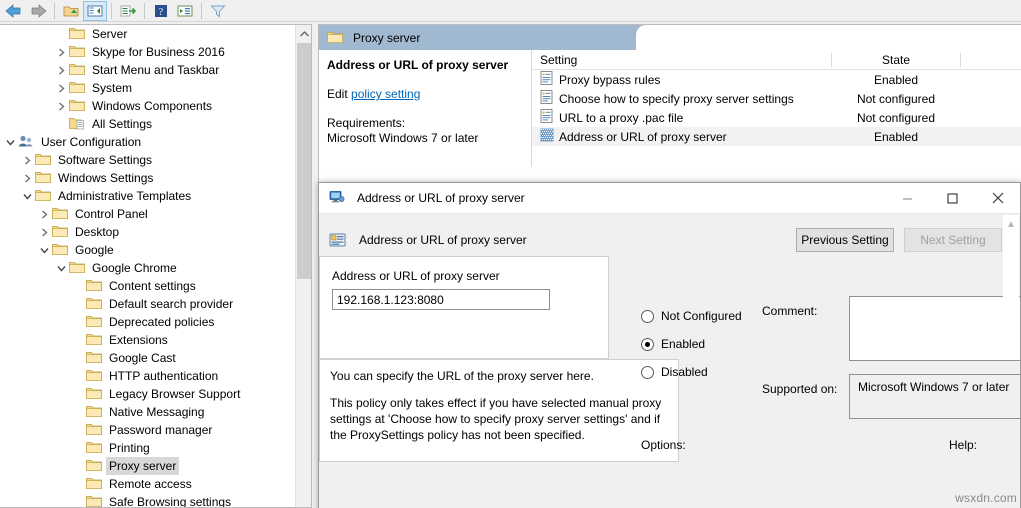 The image size is (1021, 508). What do you see at coordinates (776, 79) in the screenshot?
I see `settings-list-row: Proxy bypass rules Enabled` at bounding box center [776, 79].